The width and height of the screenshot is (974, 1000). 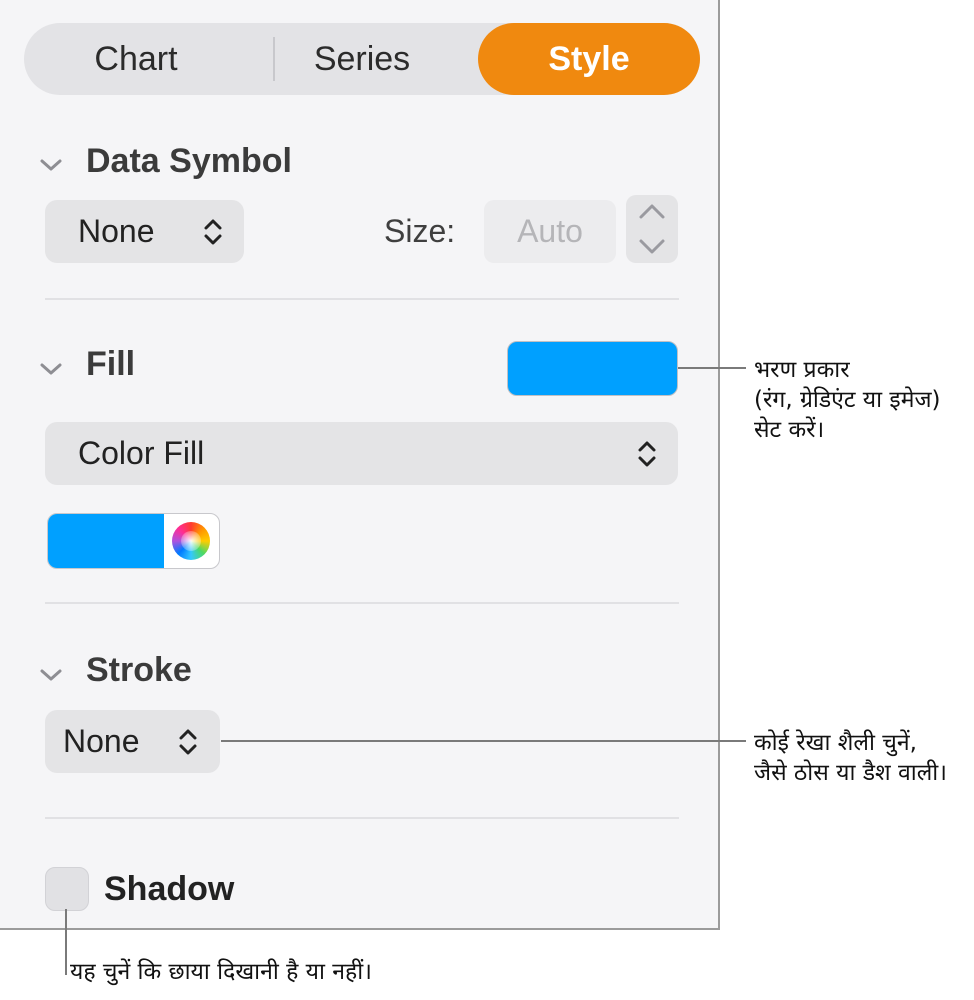 What do you see at coordinates (361, 453) in the screenshot?
I see `fill-type-popup: Color Fill` at bounding box center [361, 453].